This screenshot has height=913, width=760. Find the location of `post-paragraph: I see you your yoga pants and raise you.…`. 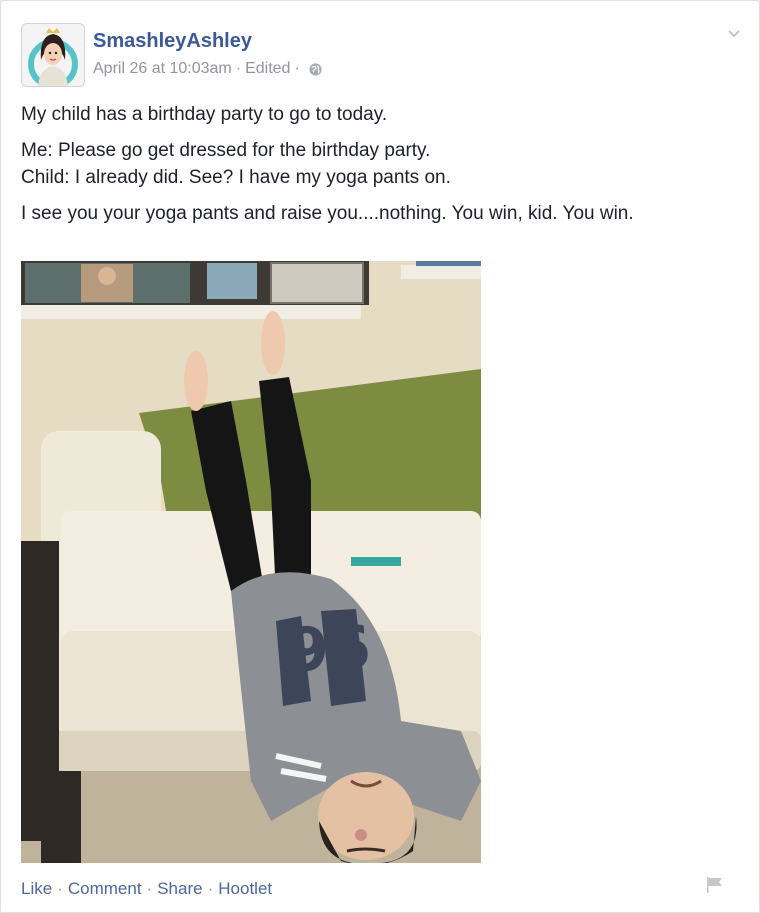

post-paragraph: I see you your yoga pants and raise you.… is located at coordinates (327, 213).